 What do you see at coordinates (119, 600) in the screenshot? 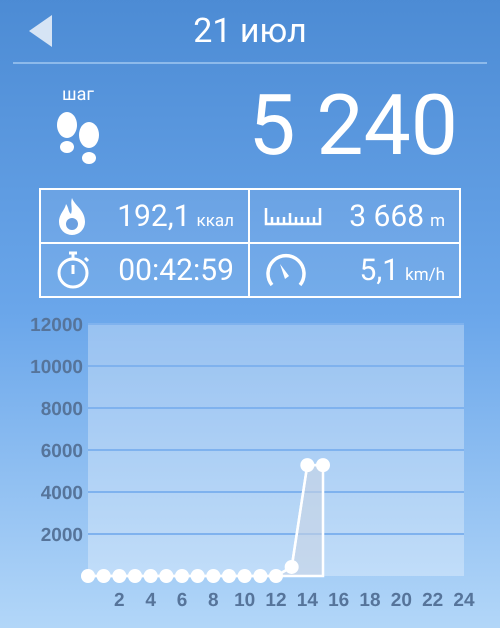
I see `x-tick-label: 2` at bounding box center [119, 600].